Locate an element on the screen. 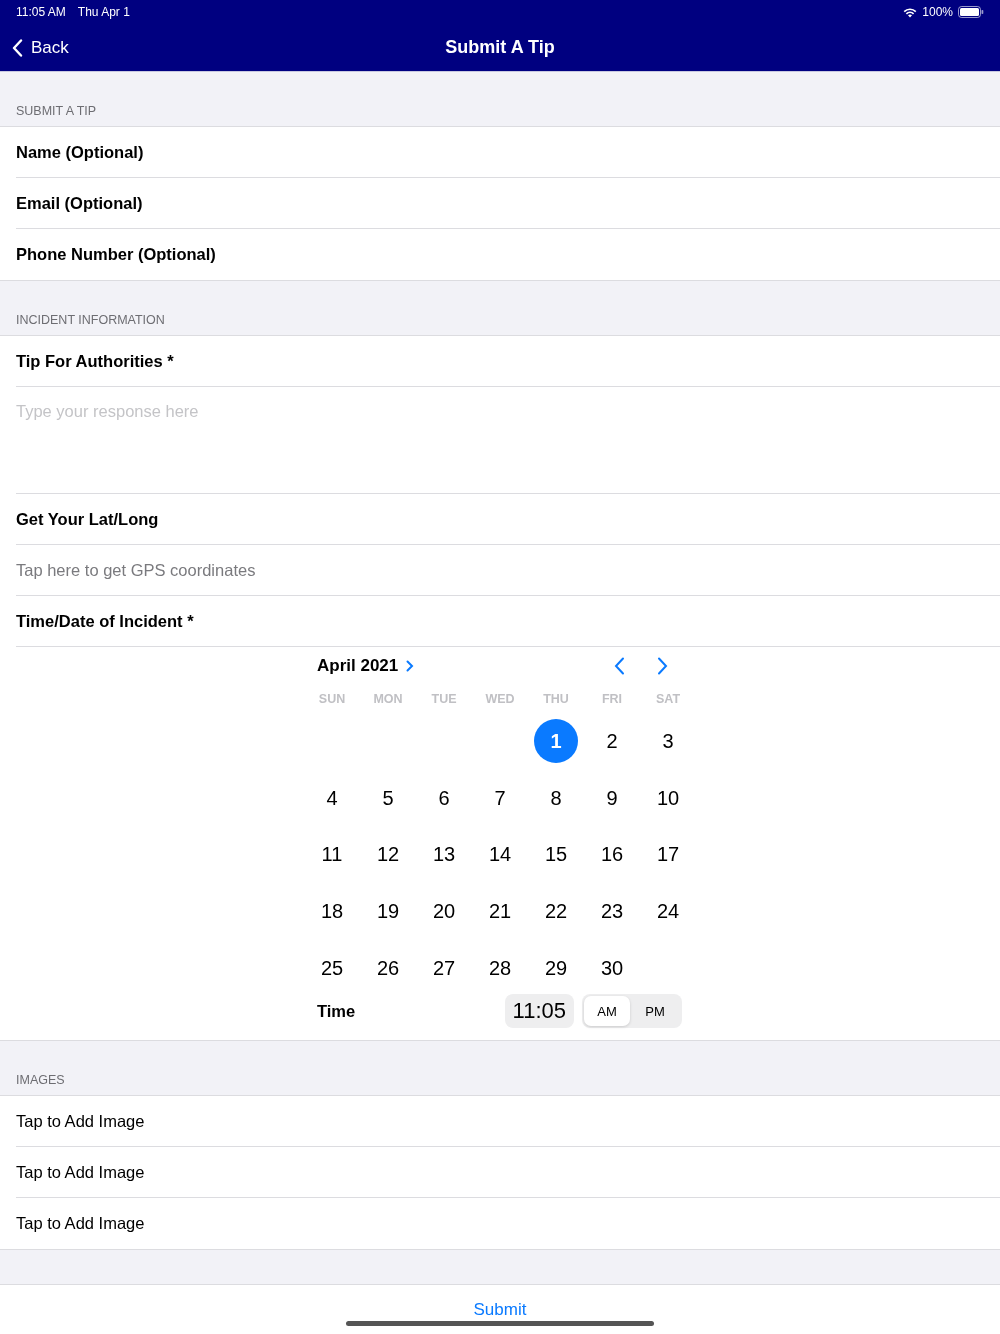  month-selector: April 2021 is located at coordinates (366, 666).